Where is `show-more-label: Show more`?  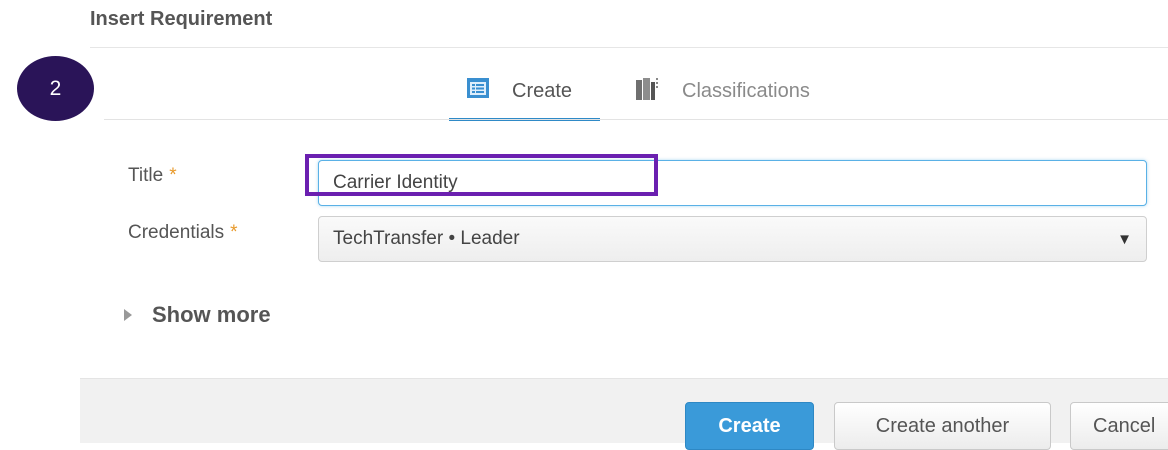
show-more-label: Show more is located at coordinates (211, 314).